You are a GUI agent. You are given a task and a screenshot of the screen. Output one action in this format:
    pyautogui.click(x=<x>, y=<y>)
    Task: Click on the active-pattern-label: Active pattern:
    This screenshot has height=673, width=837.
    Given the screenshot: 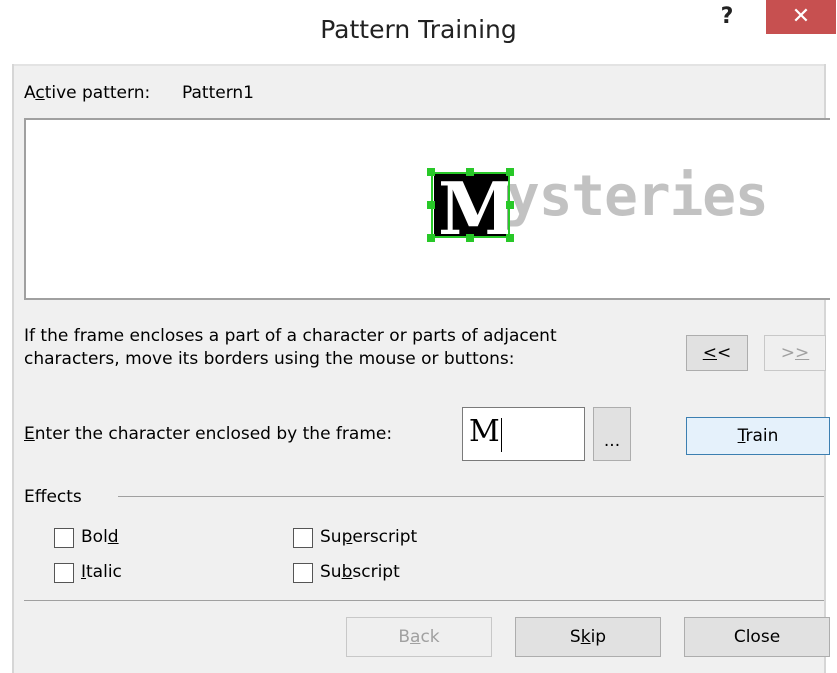 What is the action you would take?
    pyautogui.click(x=87, y=93)
    